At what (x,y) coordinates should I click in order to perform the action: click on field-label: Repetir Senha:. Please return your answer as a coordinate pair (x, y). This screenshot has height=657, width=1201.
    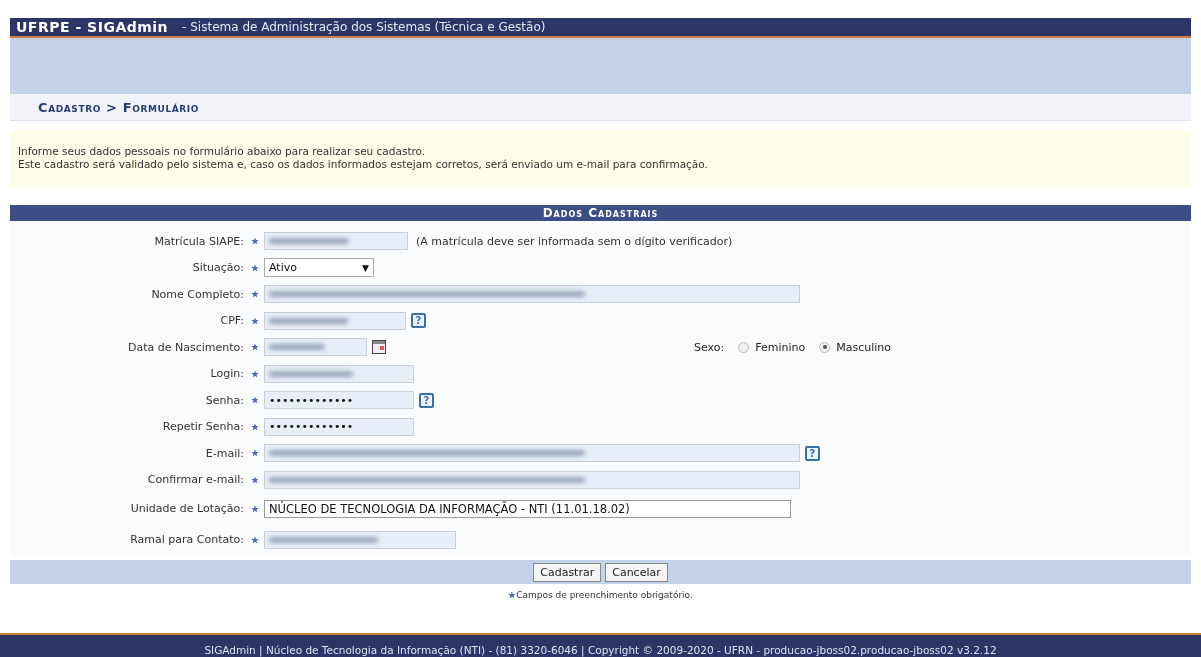
    Looking at the image, I should click on (203, 427).